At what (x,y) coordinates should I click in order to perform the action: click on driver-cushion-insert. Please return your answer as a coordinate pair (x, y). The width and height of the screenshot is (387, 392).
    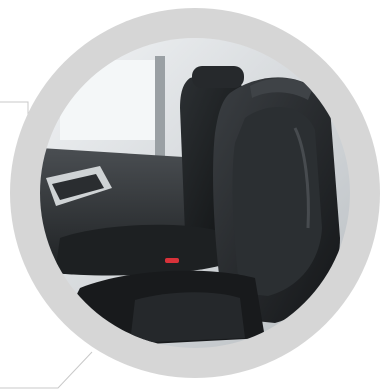
    Looking at the image, I should click on (187, 317).